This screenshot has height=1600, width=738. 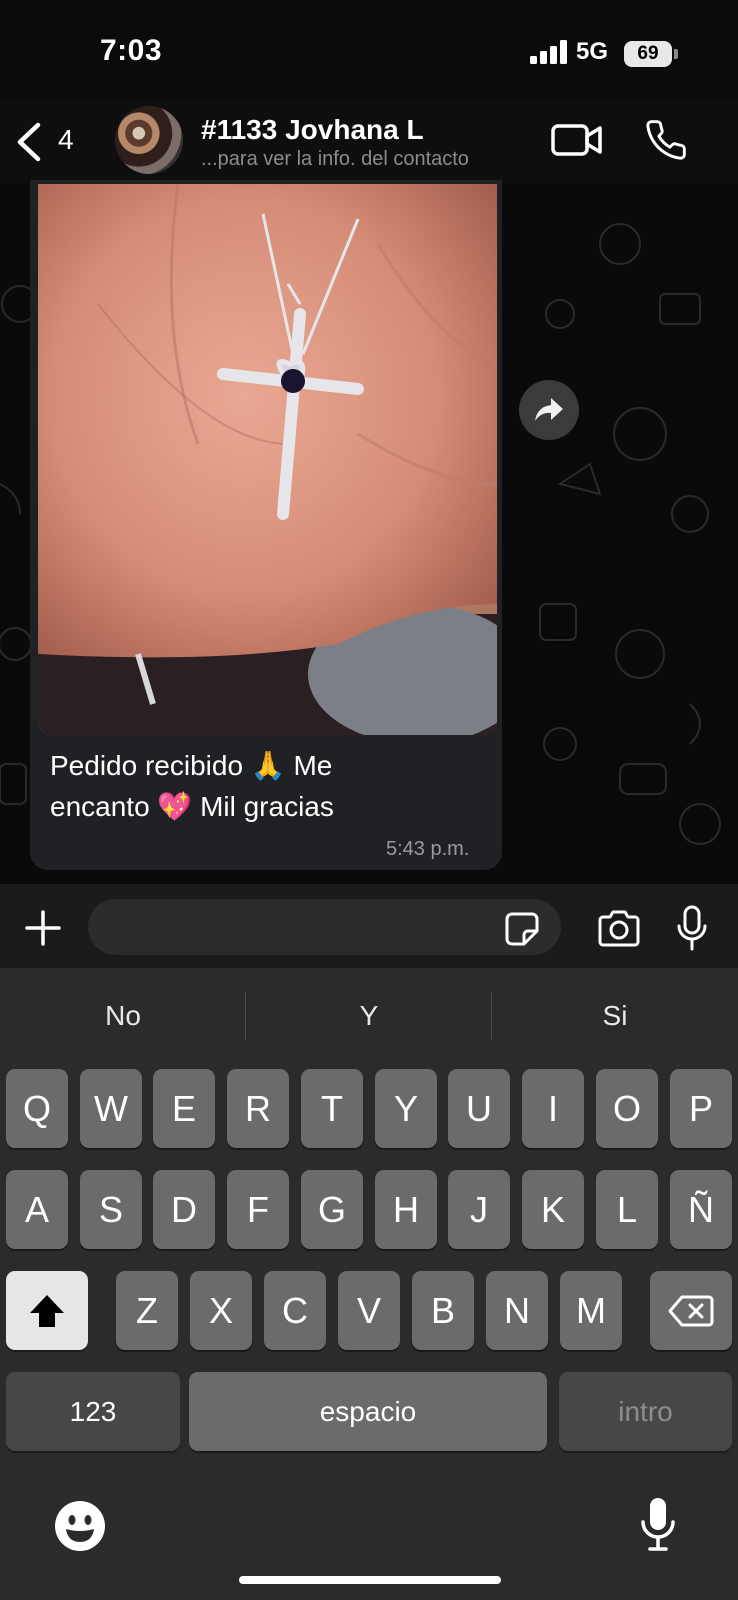 What do you see at coordinates (29, 142) in the screenshot?
I see `chevron-left-icon` at bounding box center [29, 142].